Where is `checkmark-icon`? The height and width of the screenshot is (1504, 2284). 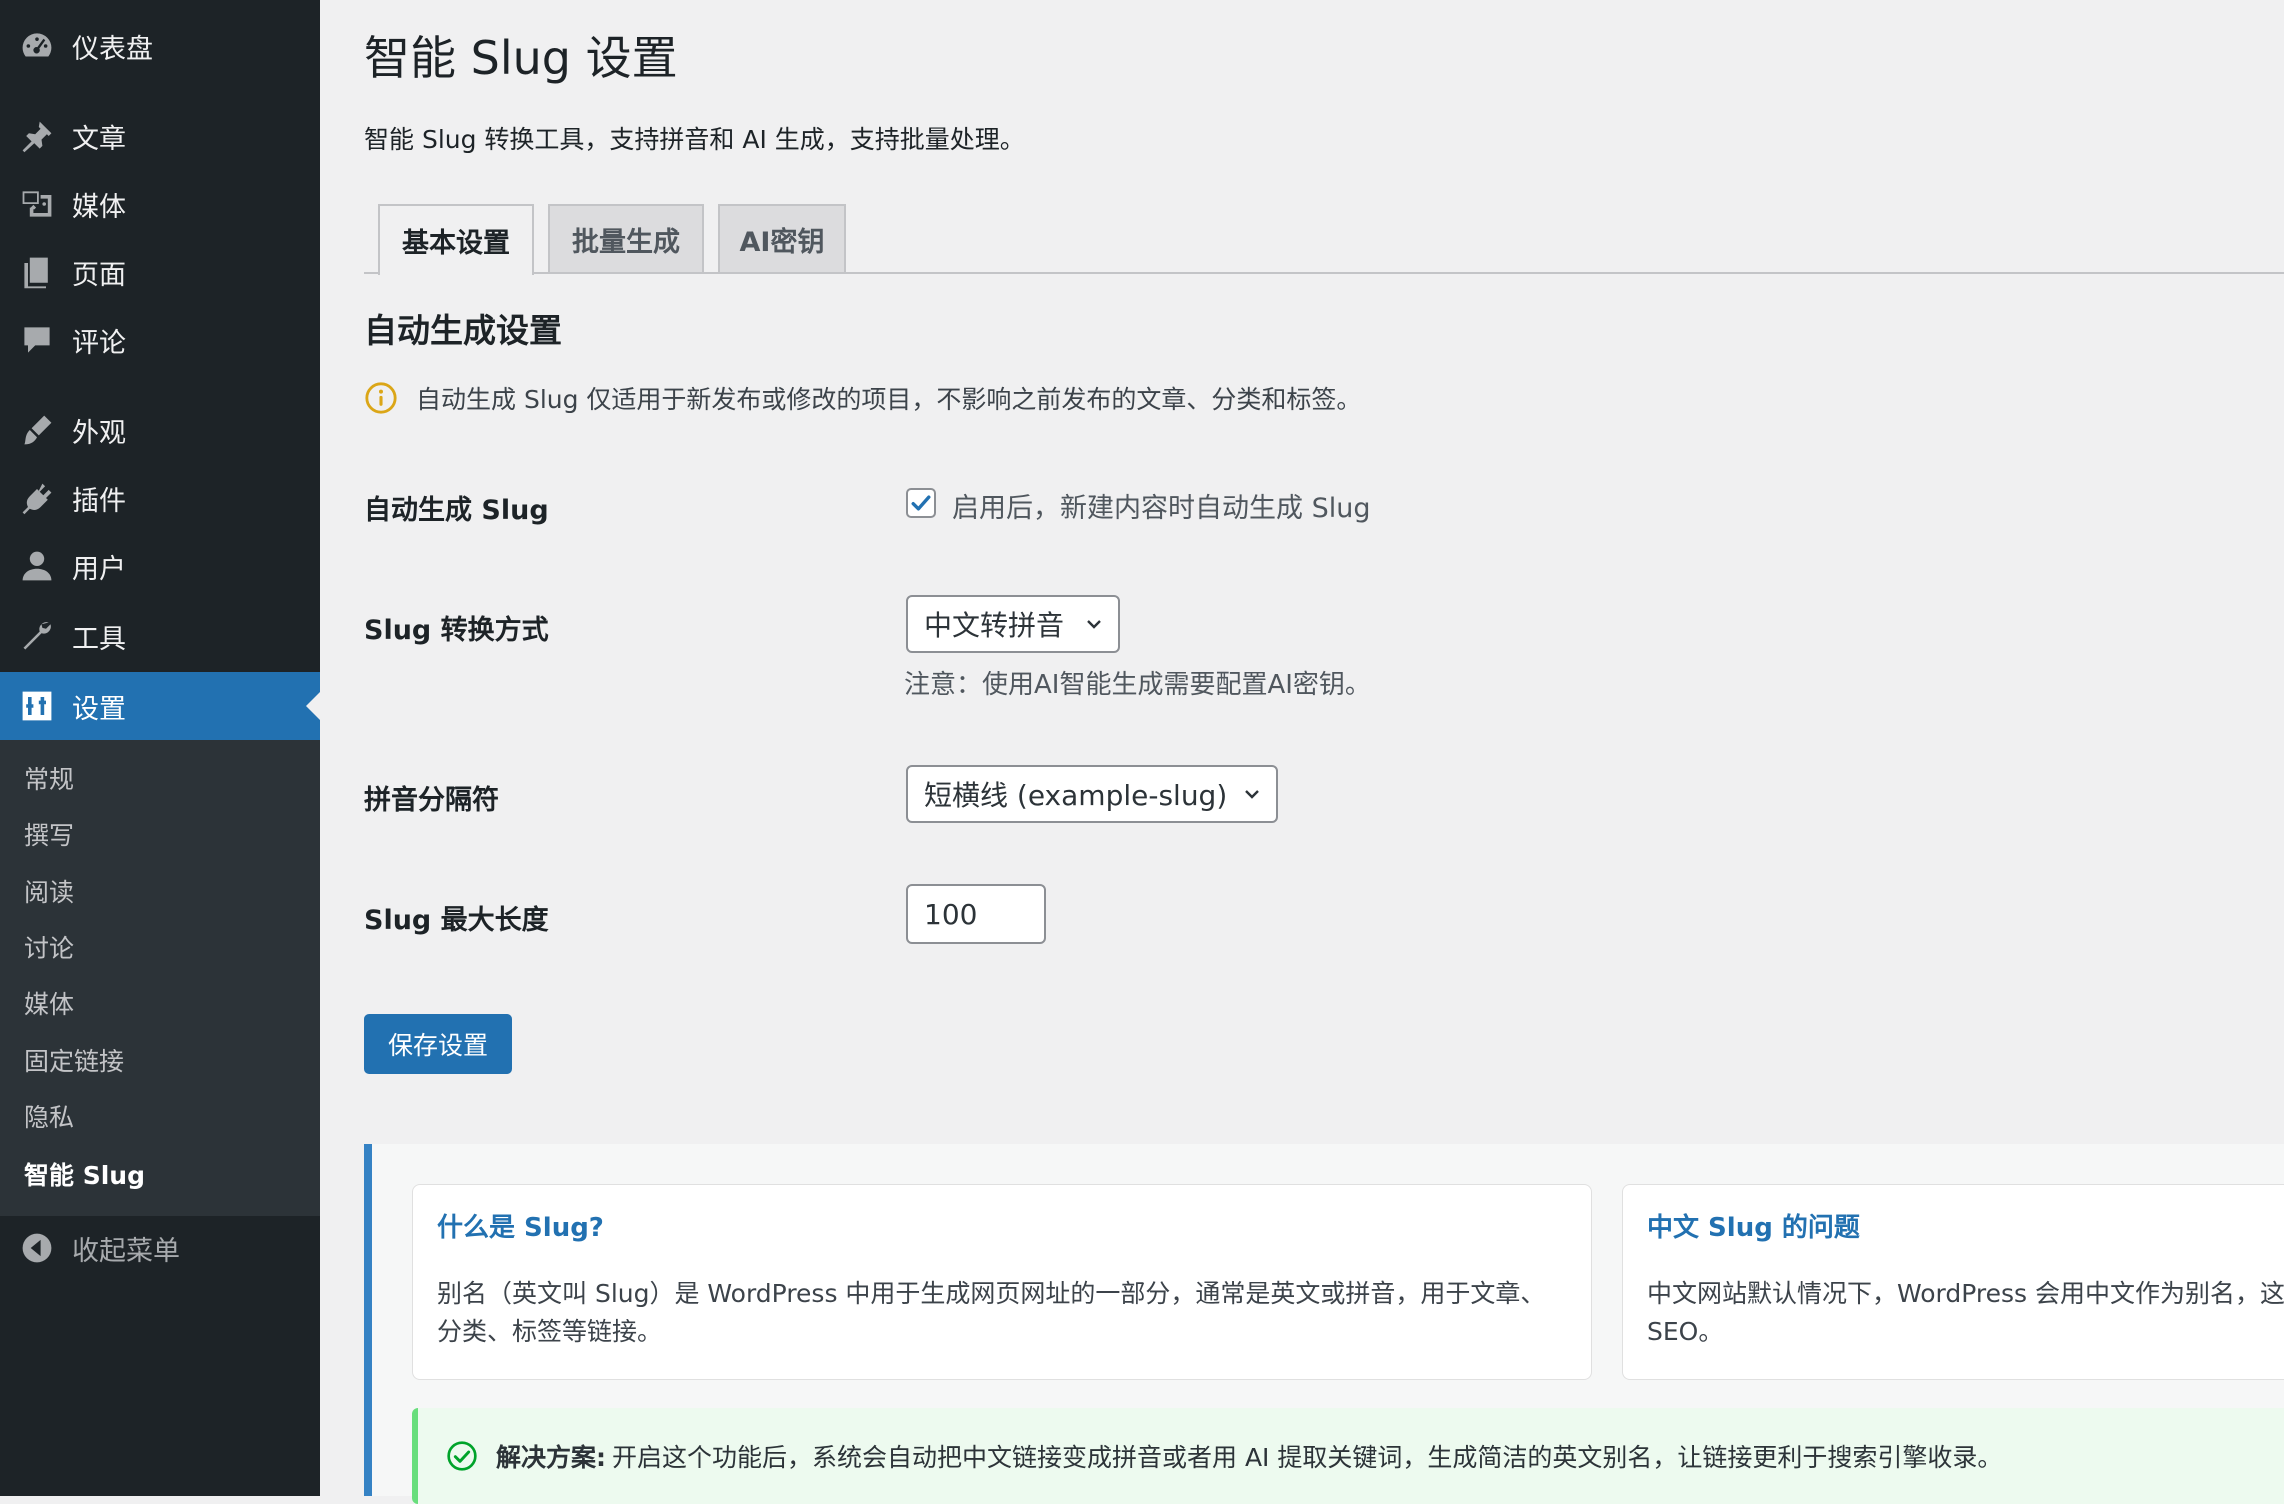
checkmark-icon is located at coordinates (921, 503).